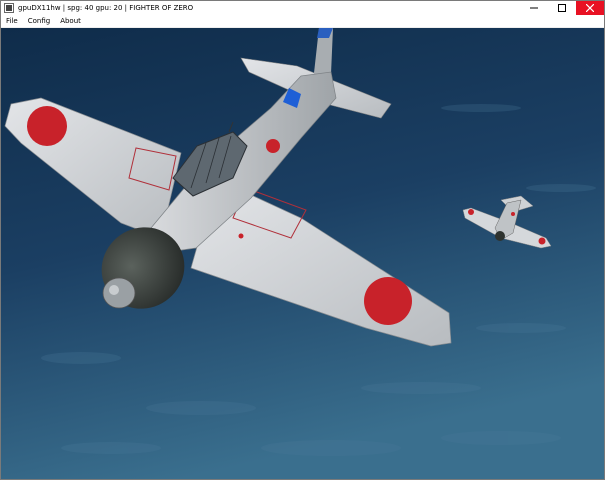 This screenshot has width=605, height=480. What do you see at coordinates (39, 21) in the screenshot?
I see `menu-config: Config` at bounding box center [39, 21].